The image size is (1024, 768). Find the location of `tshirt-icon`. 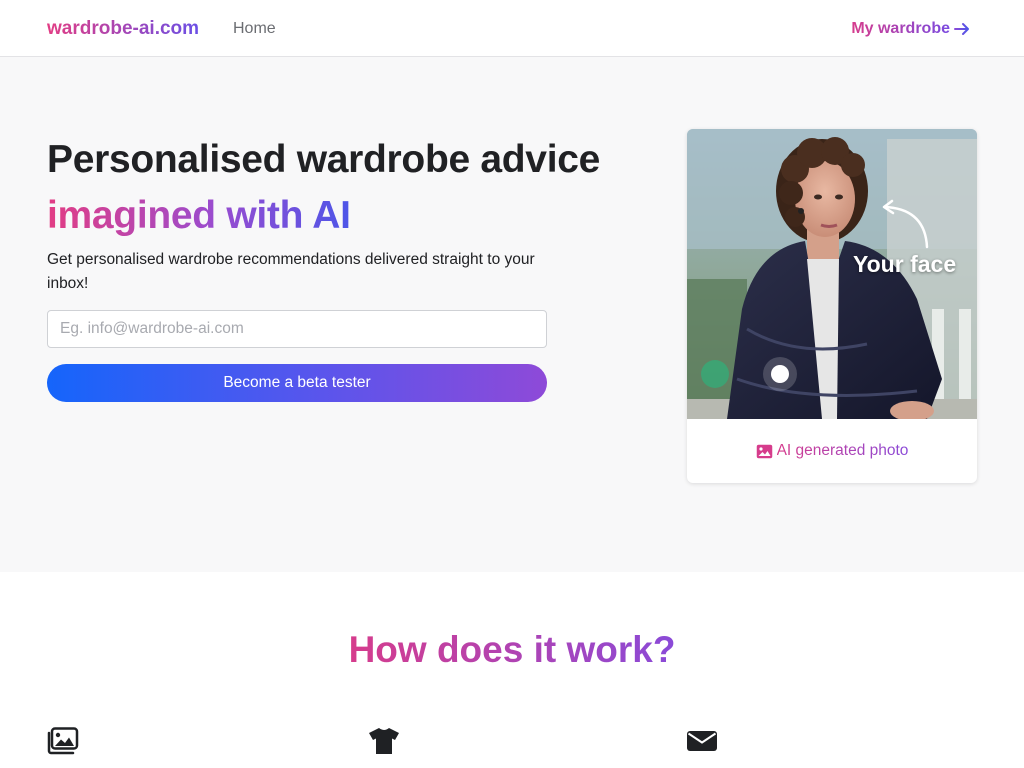

tshirt-icon is located at coordinates (384, 741).